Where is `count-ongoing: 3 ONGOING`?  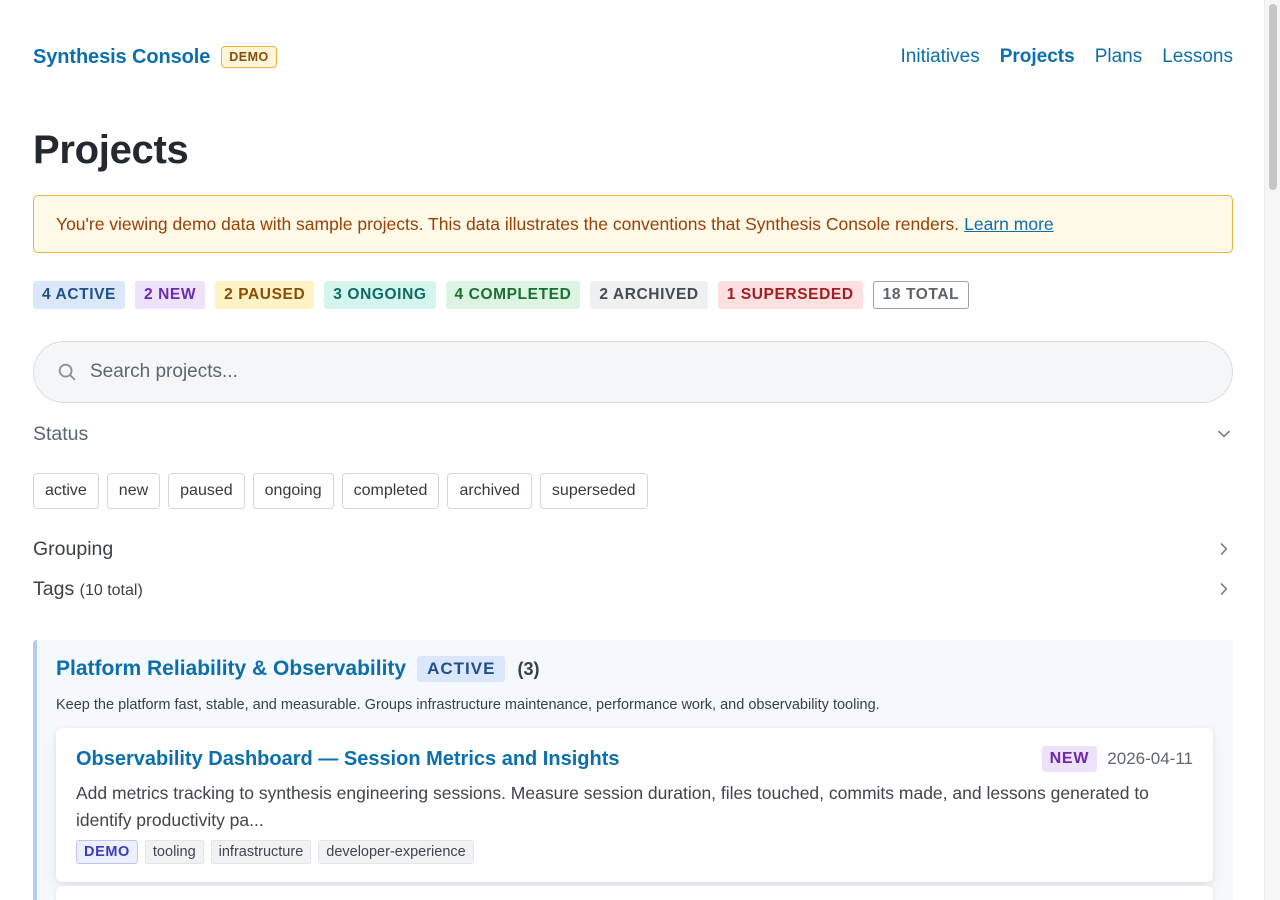
count-ongoing: 3 ONGOING is located at coordinates (380, 295).